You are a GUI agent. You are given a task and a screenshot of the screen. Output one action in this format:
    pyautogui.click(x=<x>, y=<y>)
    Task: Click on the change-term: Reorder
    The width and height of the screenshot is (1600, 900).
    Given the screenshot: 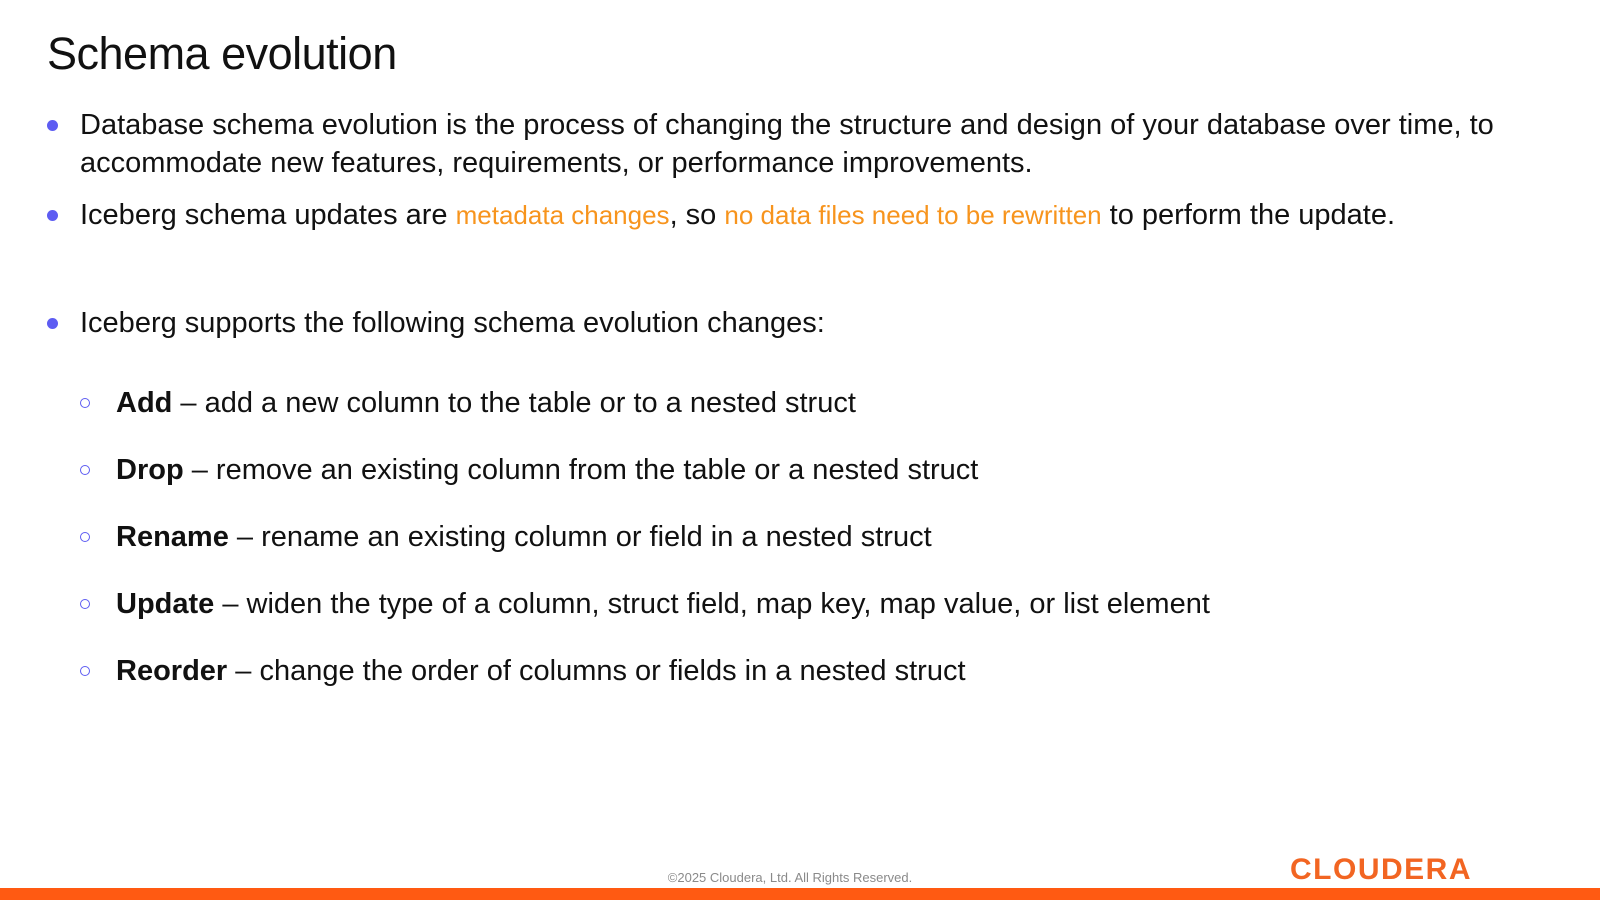 What is the action you would take?
    pyautogui.click(x=172, y=671)
    